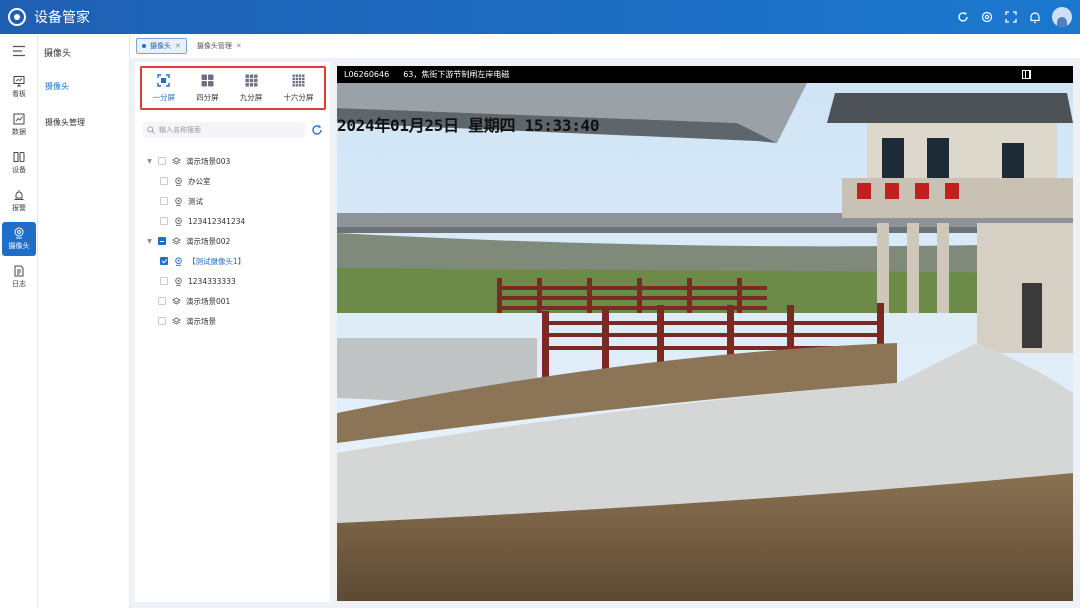  Describe the element at coordinates (19, 208) in the screenshot. I see `rail-label: 报警` at that location.